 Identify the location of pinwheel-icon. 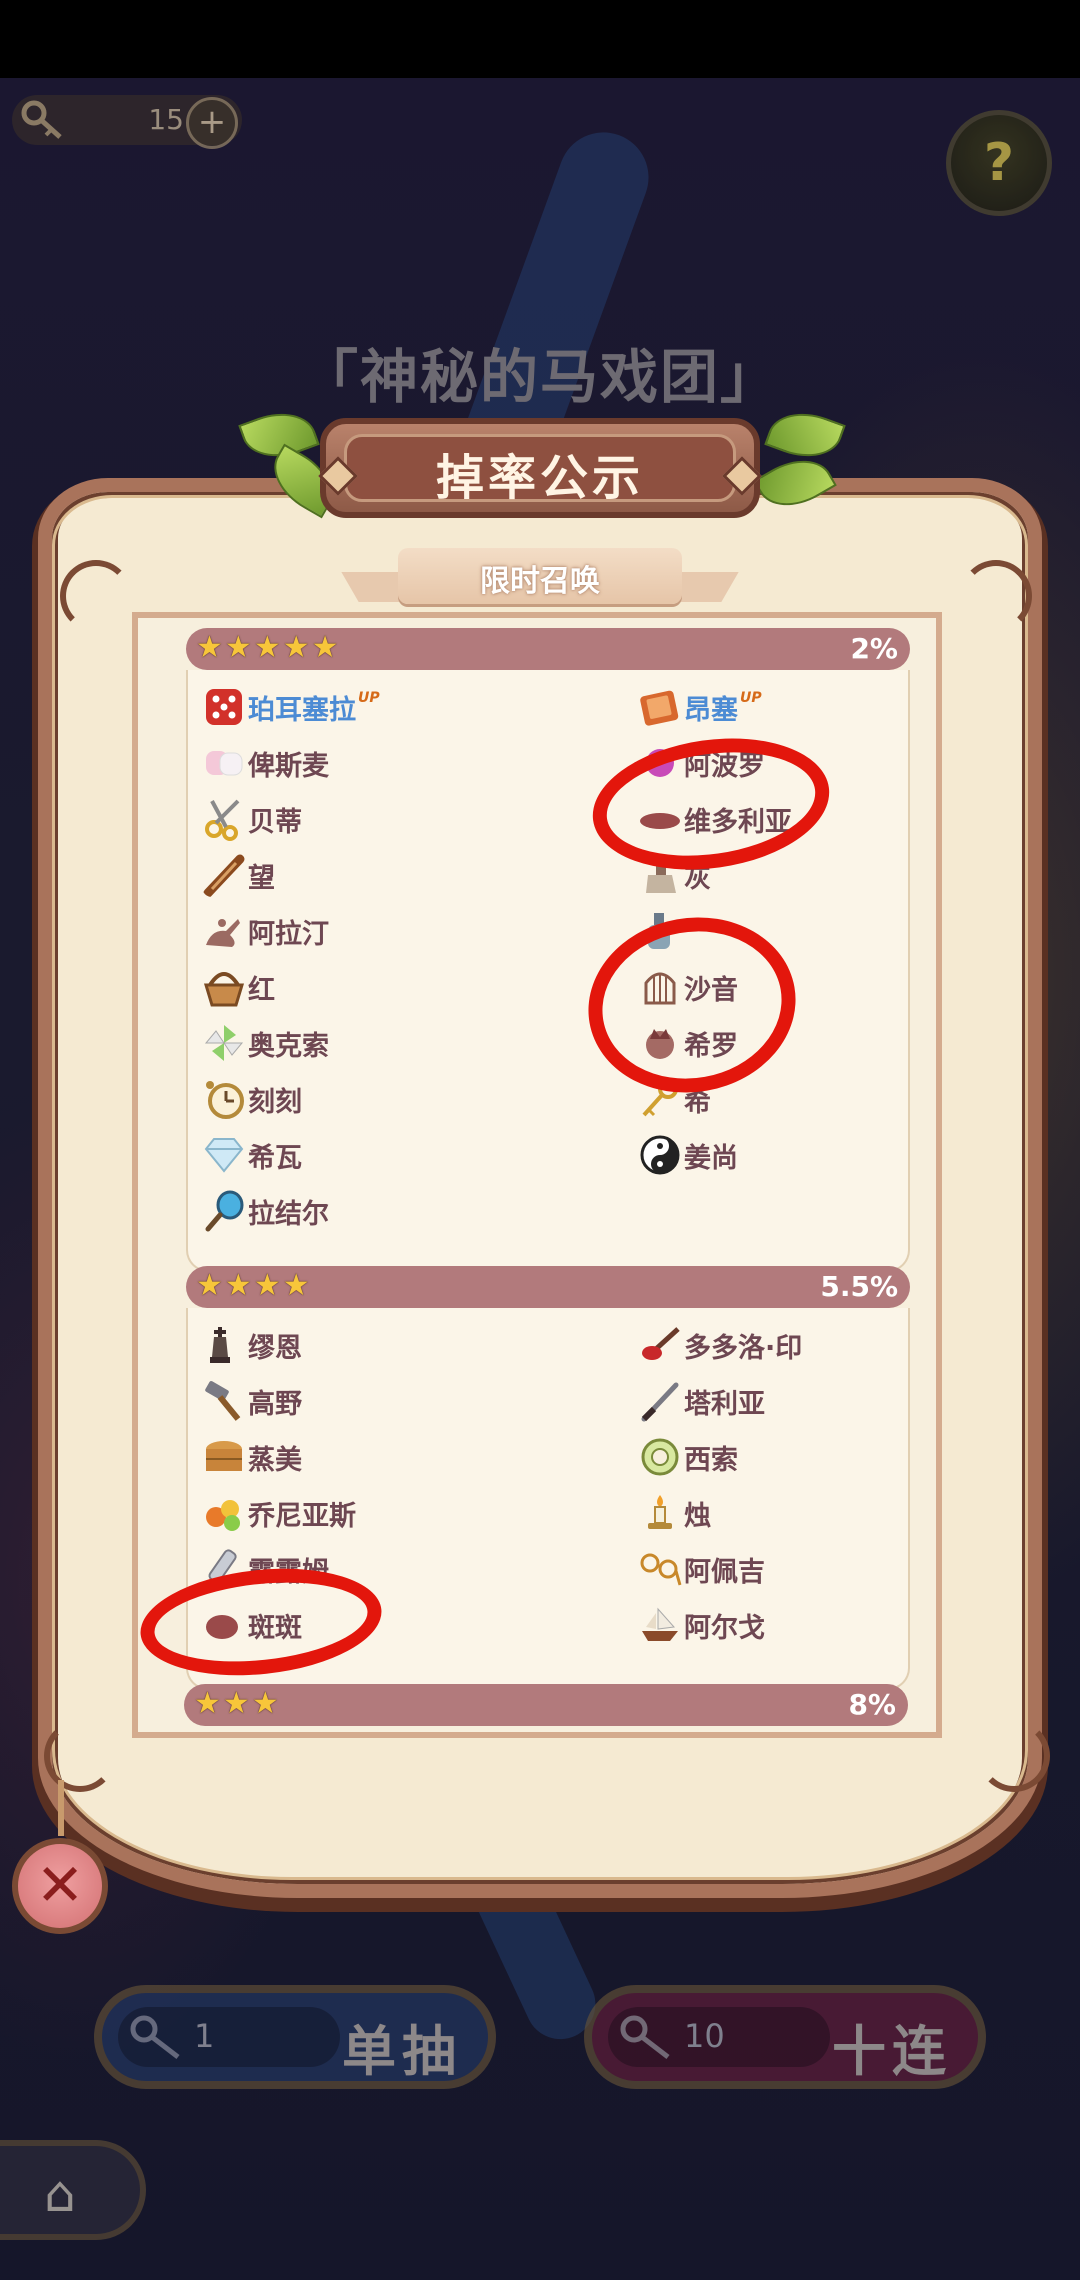
(224, 1043).